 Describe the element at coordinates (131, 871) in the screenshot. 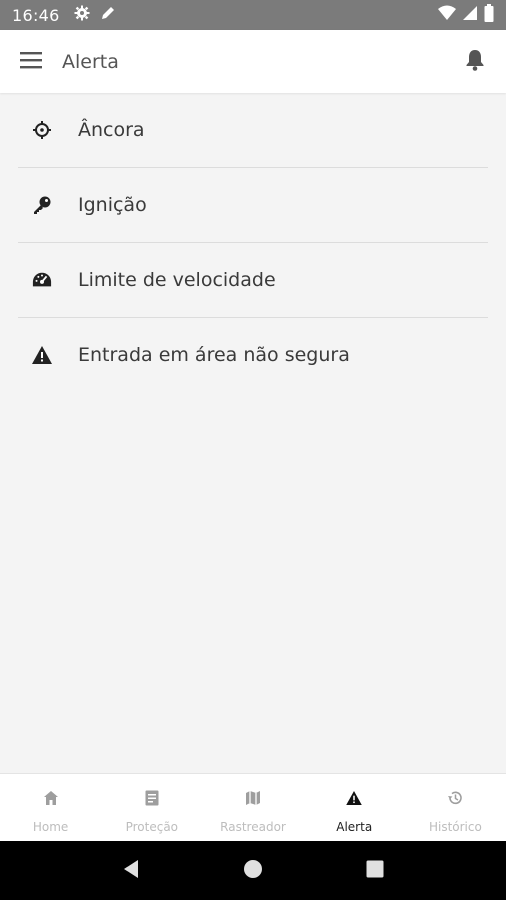

I see `back-icon` at that location.